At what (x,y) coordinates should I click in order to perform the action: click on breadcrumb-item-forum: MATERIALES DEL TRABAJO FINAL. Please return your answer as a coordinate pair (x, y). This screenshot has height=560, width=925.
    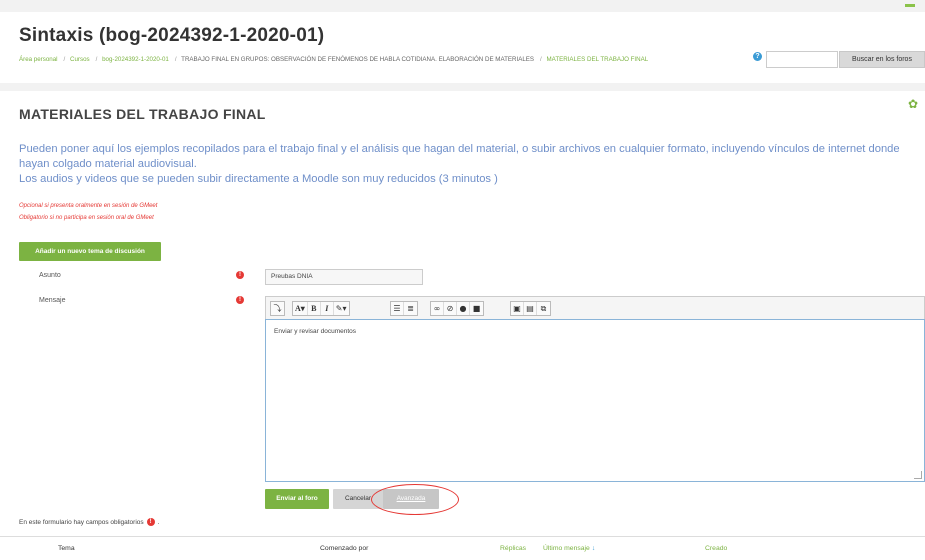
    Looking at the image, I should click on (598, 59).